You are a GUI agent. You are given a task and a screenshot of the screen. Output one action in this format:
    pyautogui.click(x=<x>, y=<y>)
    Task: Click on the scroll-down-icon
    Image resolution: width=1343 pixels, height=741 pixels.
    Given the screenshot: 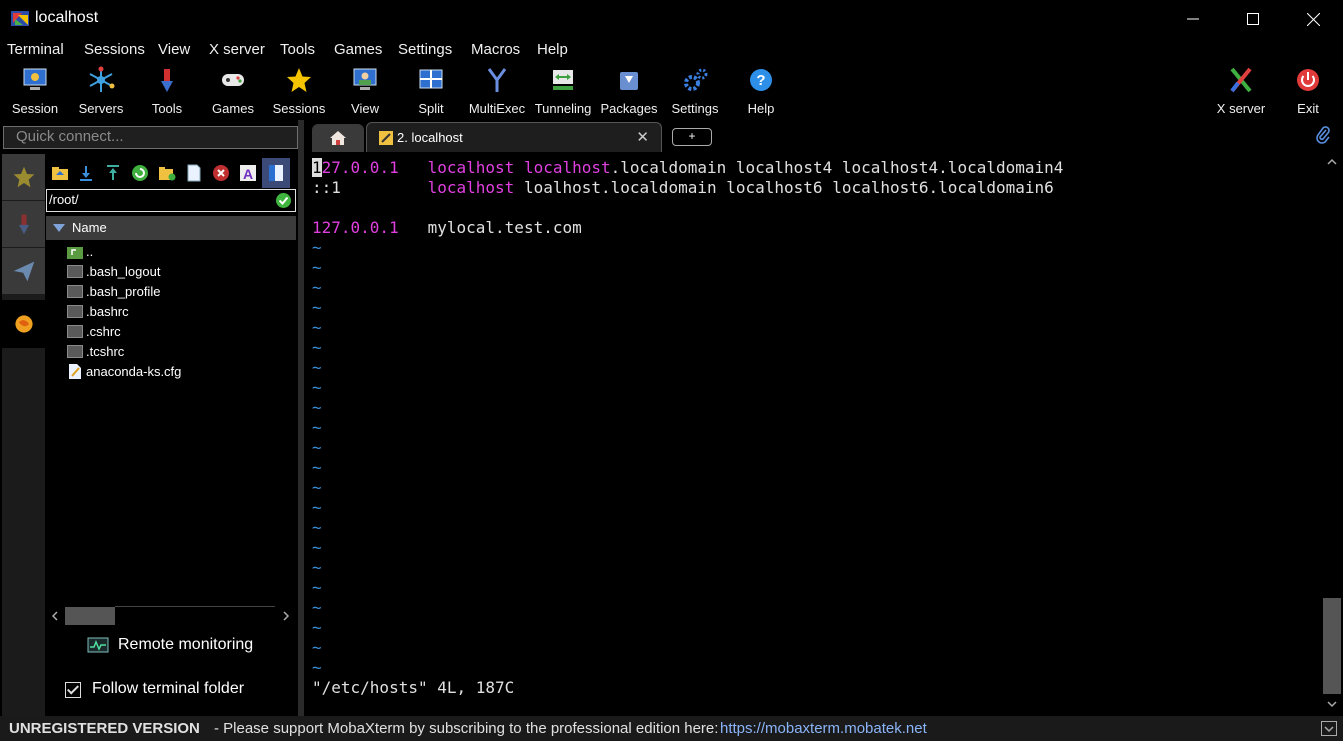 What is the action you would take?
    pyautogui.click(x=1332, y=704)
    